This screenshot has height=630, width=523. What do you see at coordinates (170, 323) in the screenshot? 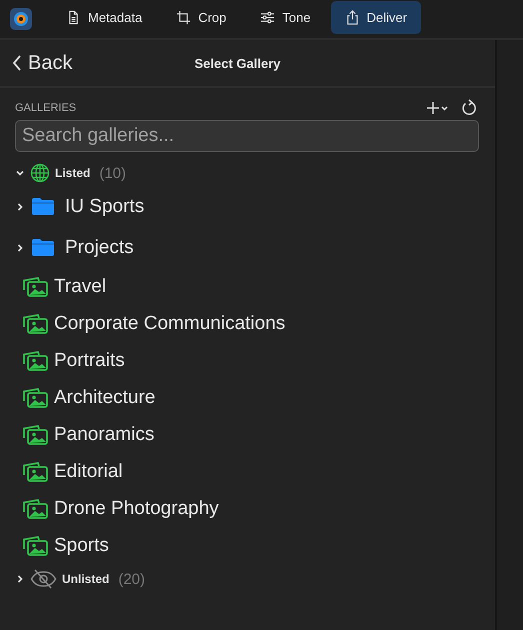
I see `gallery-name: Corporate Communications` at bounding box center [170, 323].